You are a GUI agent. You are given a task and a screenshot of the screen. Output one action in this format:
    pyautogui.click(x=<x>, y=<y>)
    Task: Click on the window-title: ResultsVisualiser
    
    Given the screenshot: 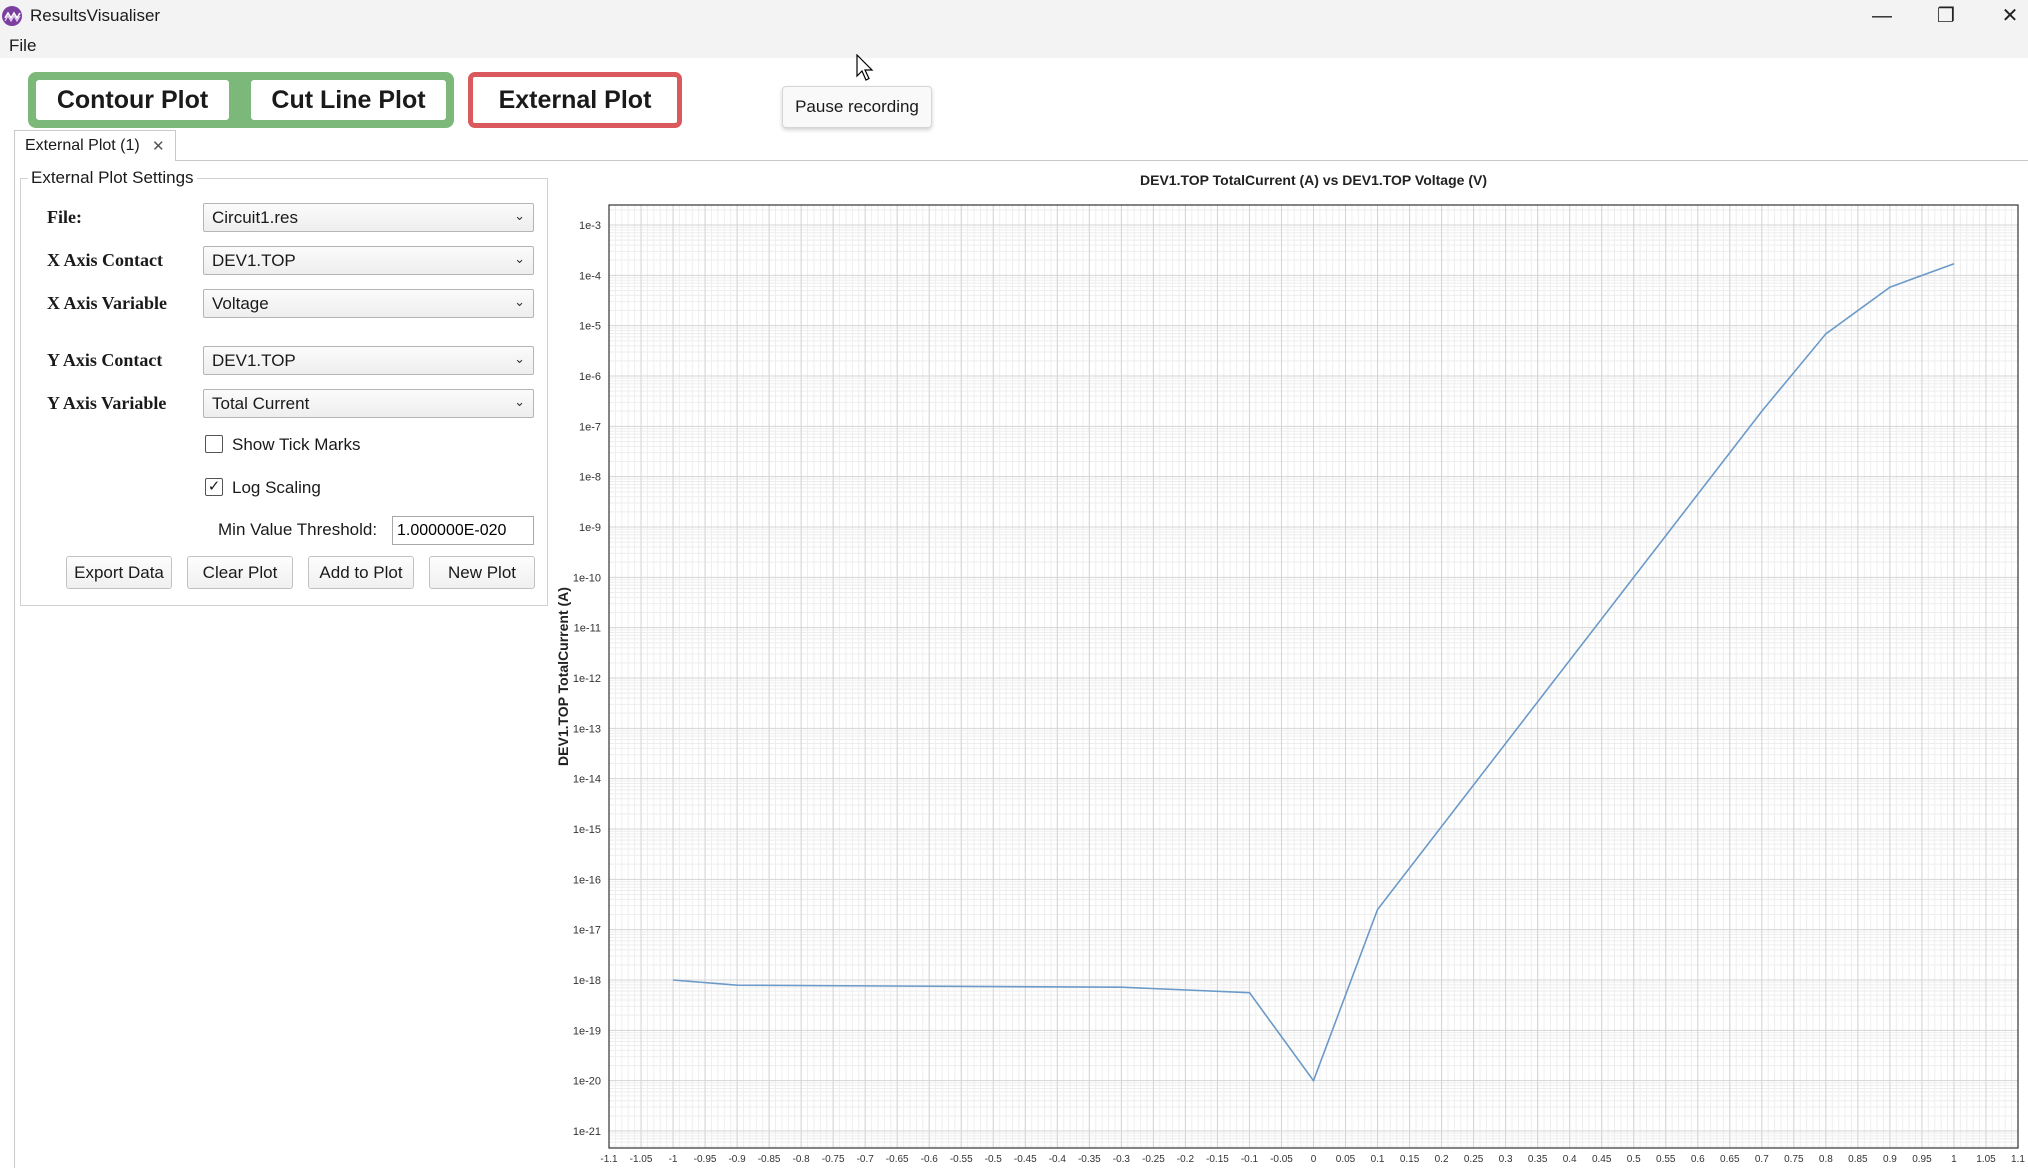 What is the action you would take?
    pyautogui.click(x=95, y=15)
    